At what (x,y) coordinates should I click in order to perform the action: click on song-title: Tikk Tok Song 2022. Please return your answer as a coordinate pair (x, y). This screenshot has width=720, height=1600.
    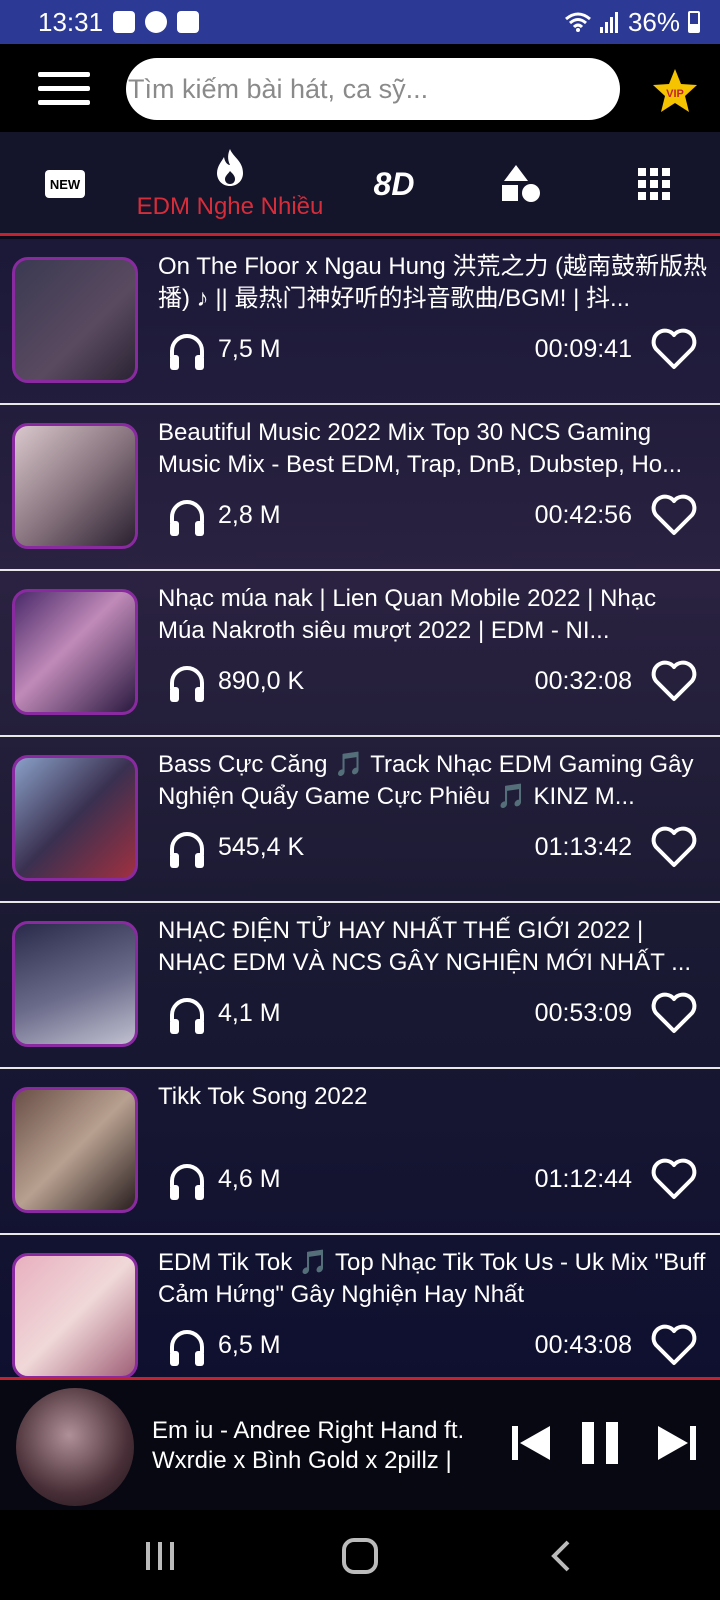
    Looking at the image, I should click on (263, 1096).